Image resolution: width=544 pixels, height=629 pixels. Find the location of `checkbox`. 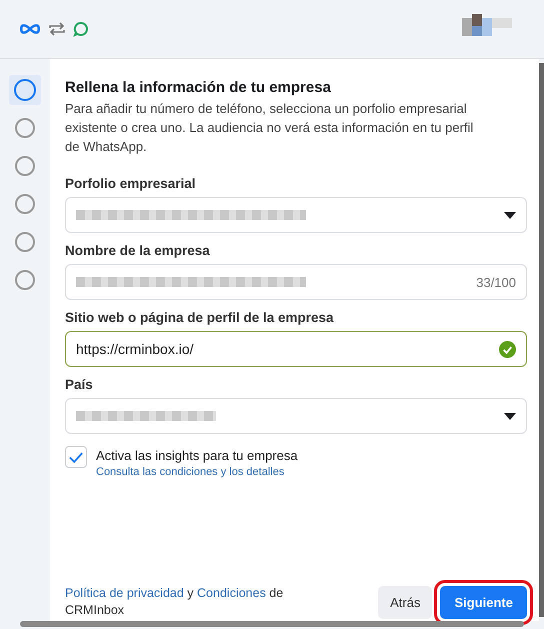

checkbox is located at coordinates (76, 457).